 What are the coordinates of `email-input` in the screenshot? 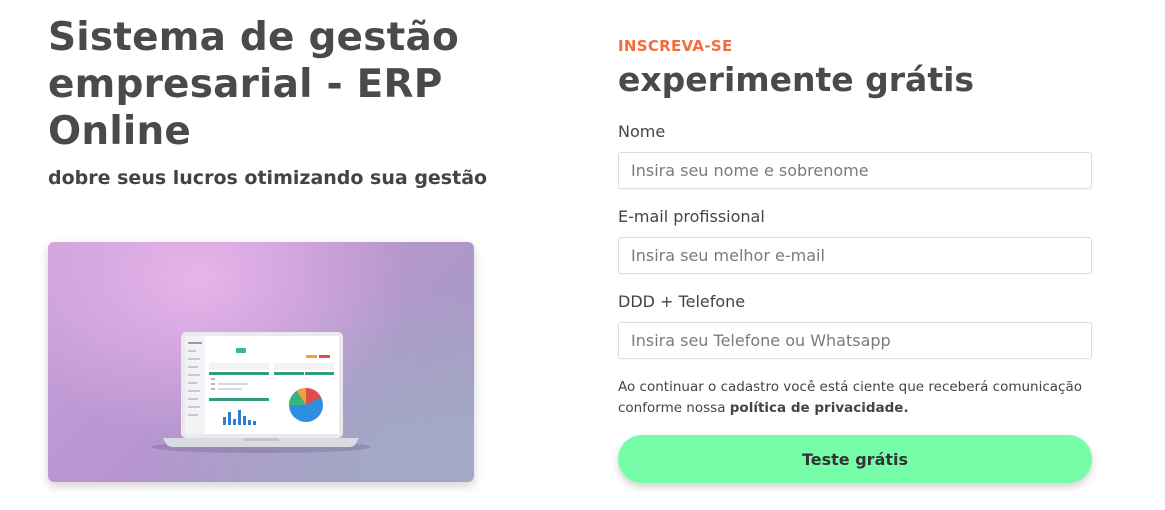 It's located at (855, 255).